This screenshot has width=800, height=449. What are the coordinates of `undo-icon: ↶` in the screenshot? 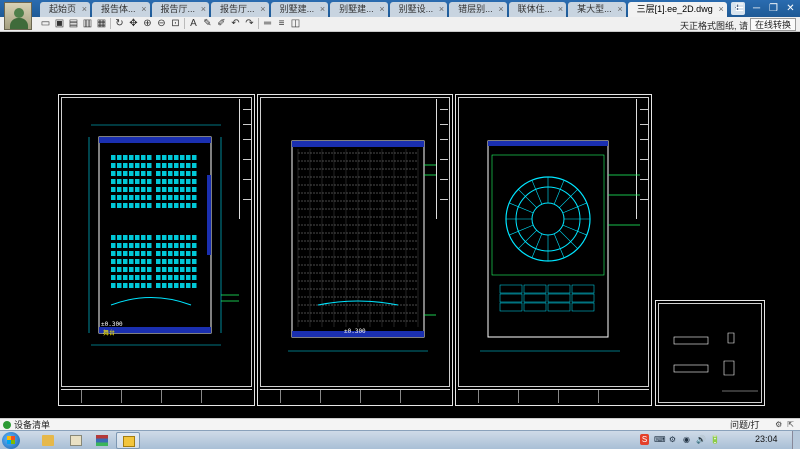 It's located at (235, 23).